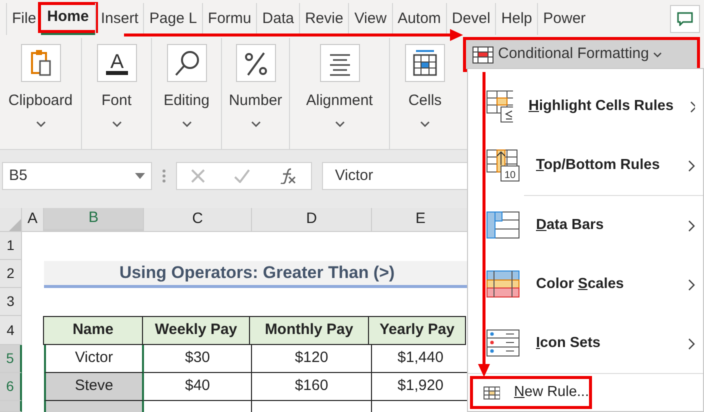 The width and height of the screenshot is (704, 412). What do you see at coordinates (419, 19) in the screenshot?
I see `ribbon-tab: Autom` at bounding box center [419, 19].